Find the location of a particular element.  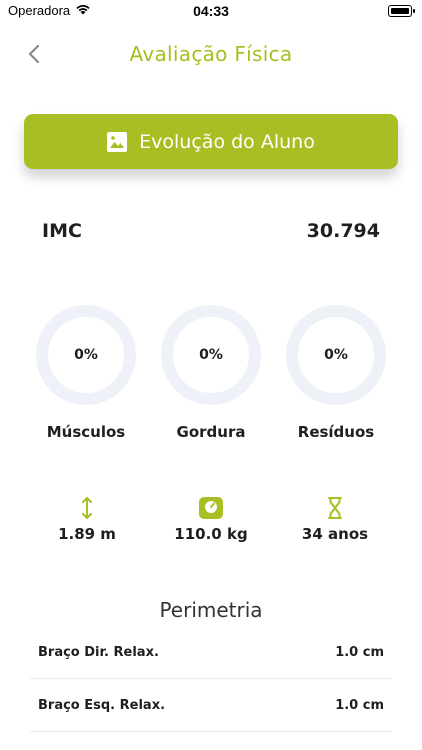

height-arrows-icon is located at coordinates (87, 508).